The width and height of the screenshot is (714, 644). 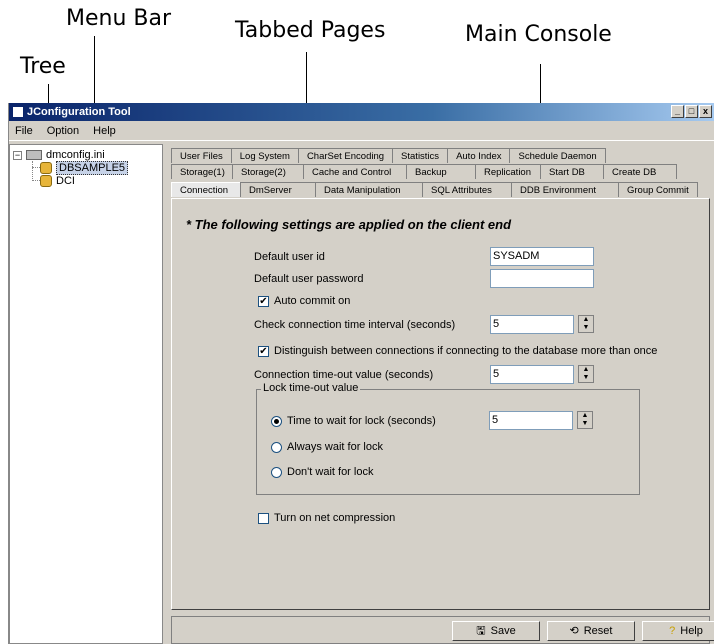 I want to click on tree-item-dci: DCI, so click(x=57, y=181).